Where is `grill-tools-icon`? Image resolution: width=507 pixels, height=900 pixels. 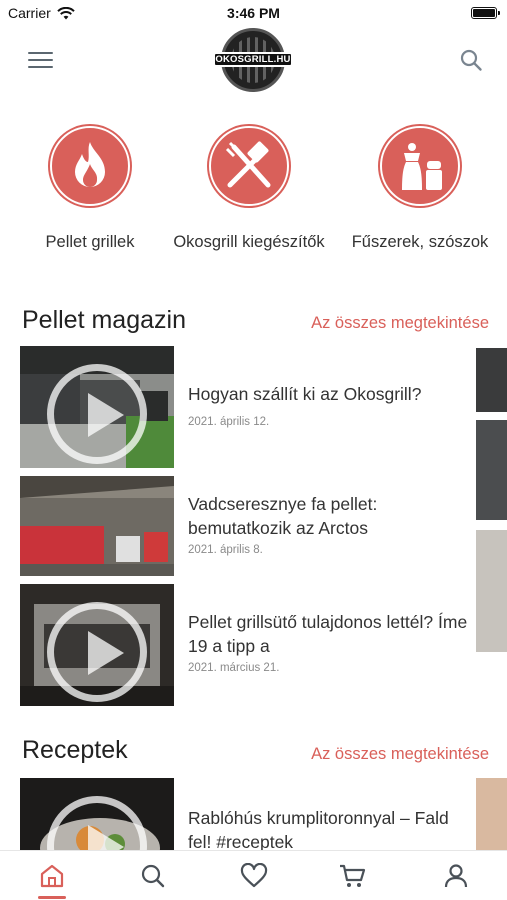 grill-tools-icon is located at coordinates (248, 164).